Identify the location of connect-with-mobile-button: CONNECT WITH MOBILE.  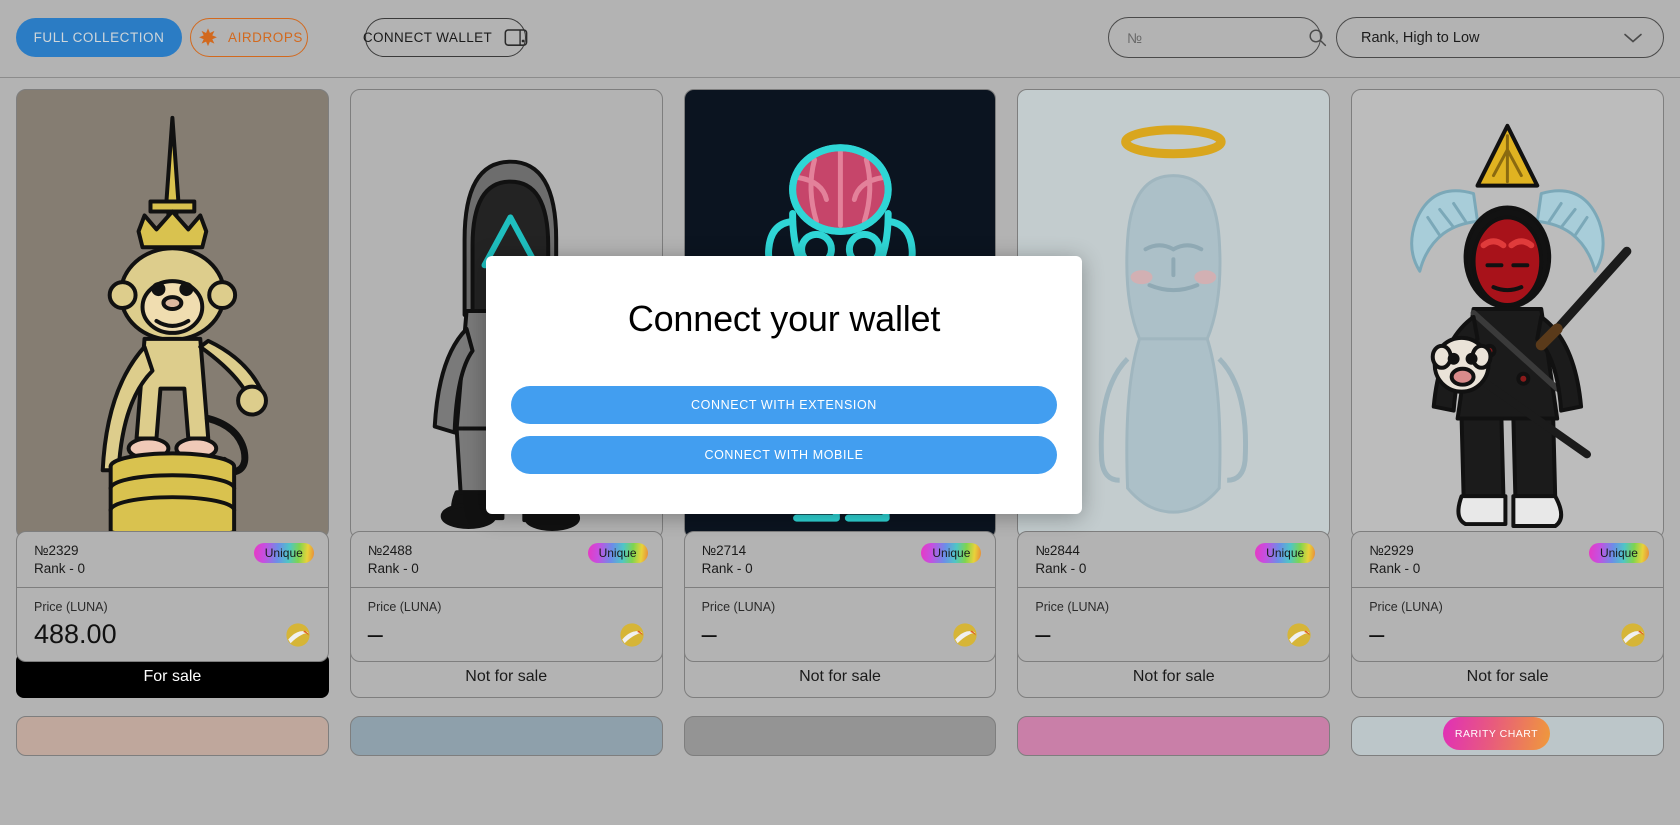
(784, 455).